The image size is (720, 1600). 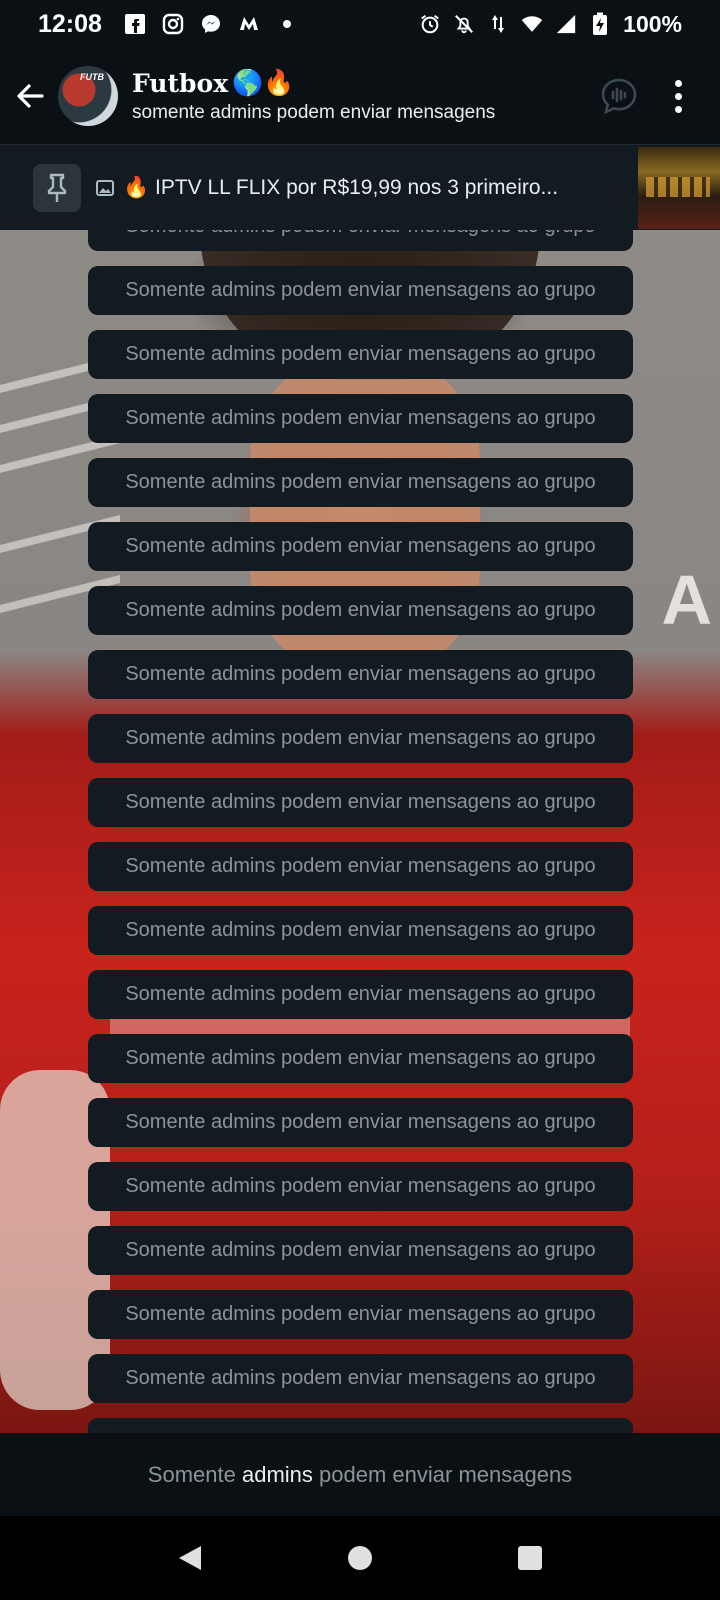 I want to click on group-title: Futbox 🌎🔥, so click(x=366, y=83).